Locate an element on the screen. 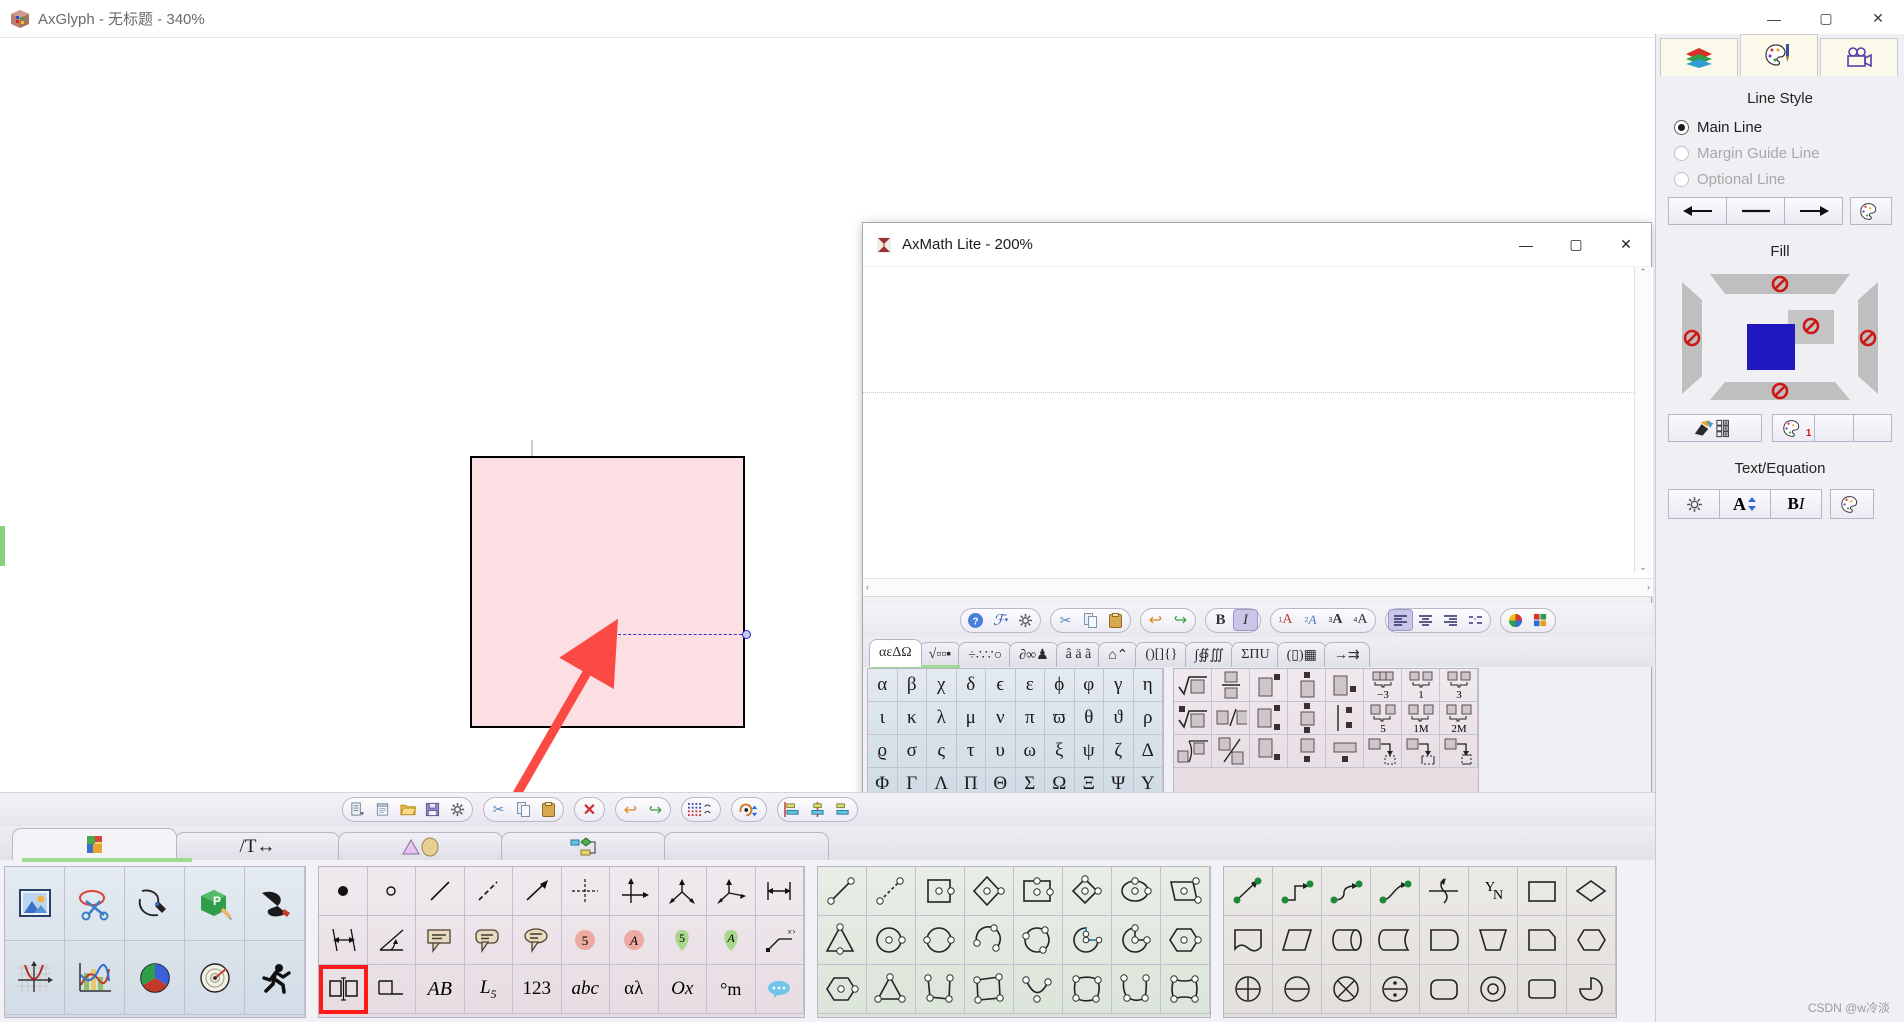 The height and width of the screenshot is (1022, 1904). color-grid-icon is located at coordinates (1540, 620).